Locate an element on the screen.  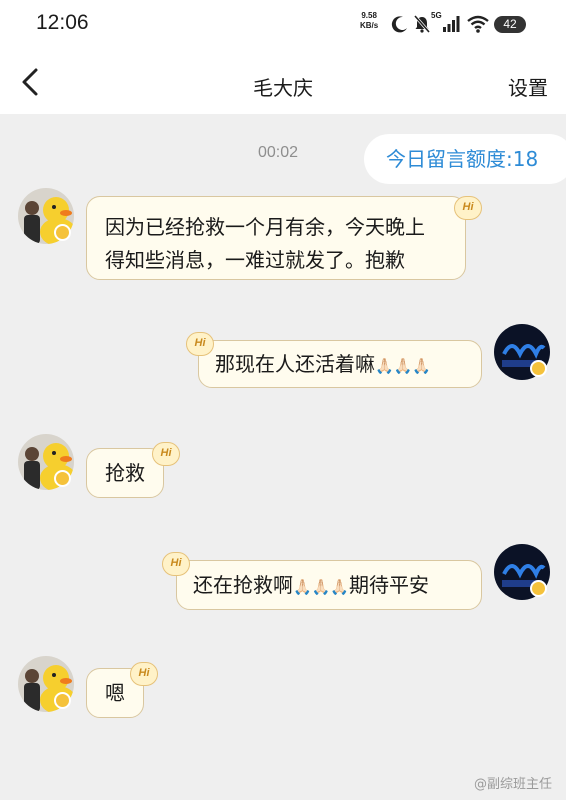
message-bubble: 那现在人还活着嘛🙏🏻🙏🏻🙏🏻 is located at coordinates (340, 364).